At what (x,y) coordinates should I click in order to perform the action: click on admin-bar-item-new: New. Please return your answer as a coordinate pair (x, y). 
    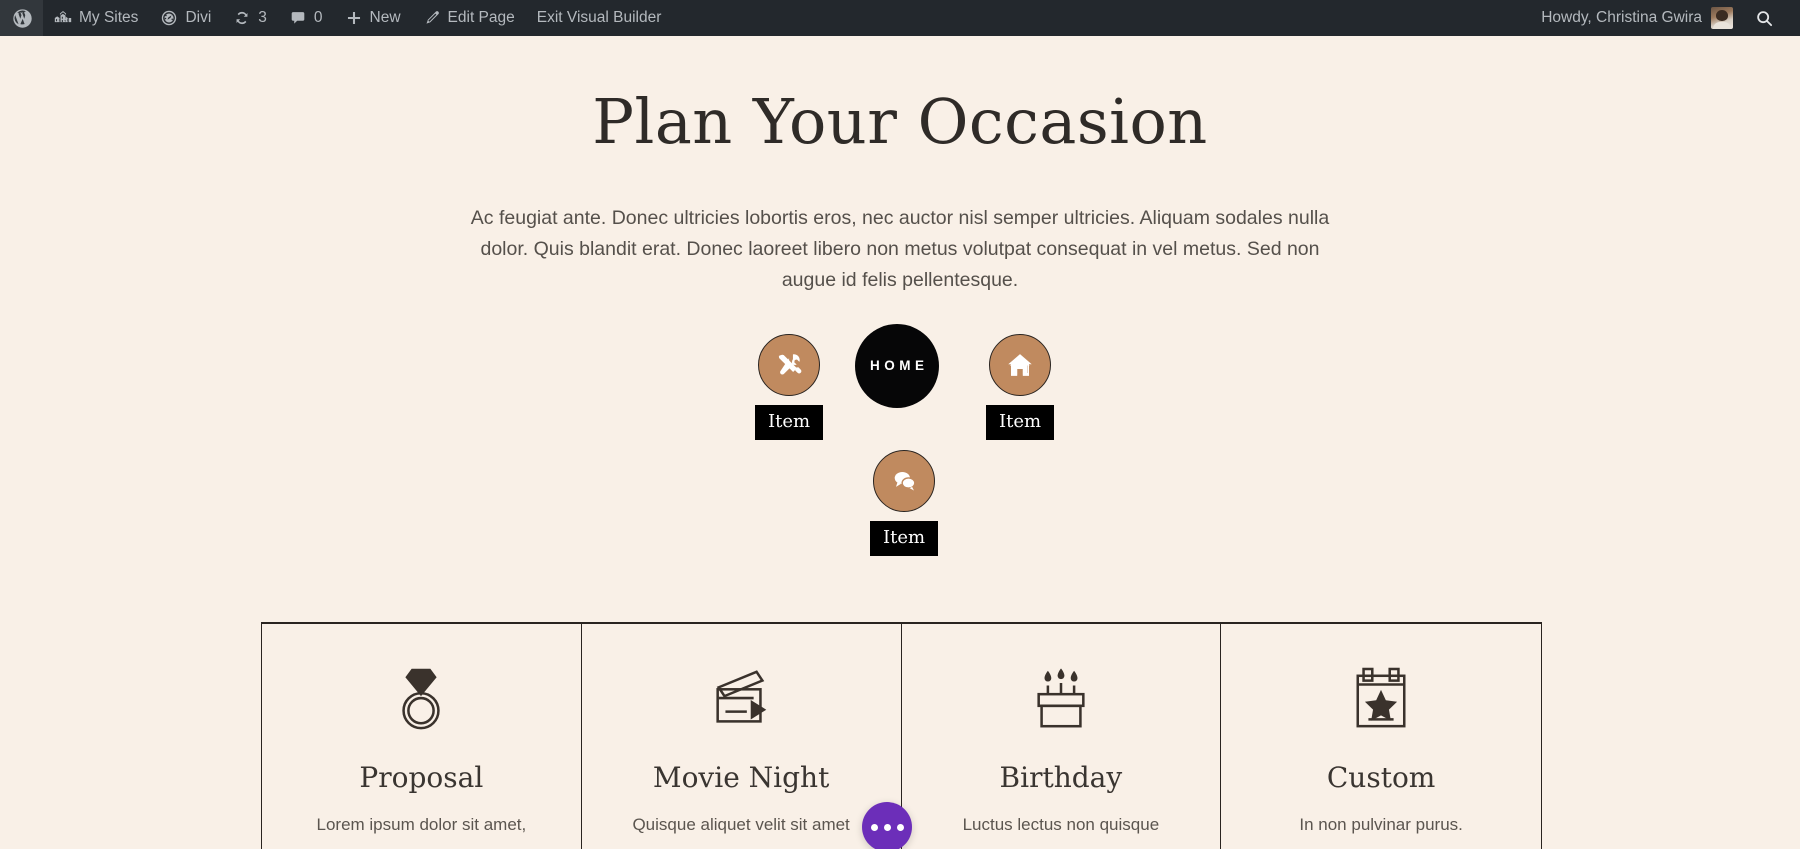
    Looking at the image, I should click on (373, 18).